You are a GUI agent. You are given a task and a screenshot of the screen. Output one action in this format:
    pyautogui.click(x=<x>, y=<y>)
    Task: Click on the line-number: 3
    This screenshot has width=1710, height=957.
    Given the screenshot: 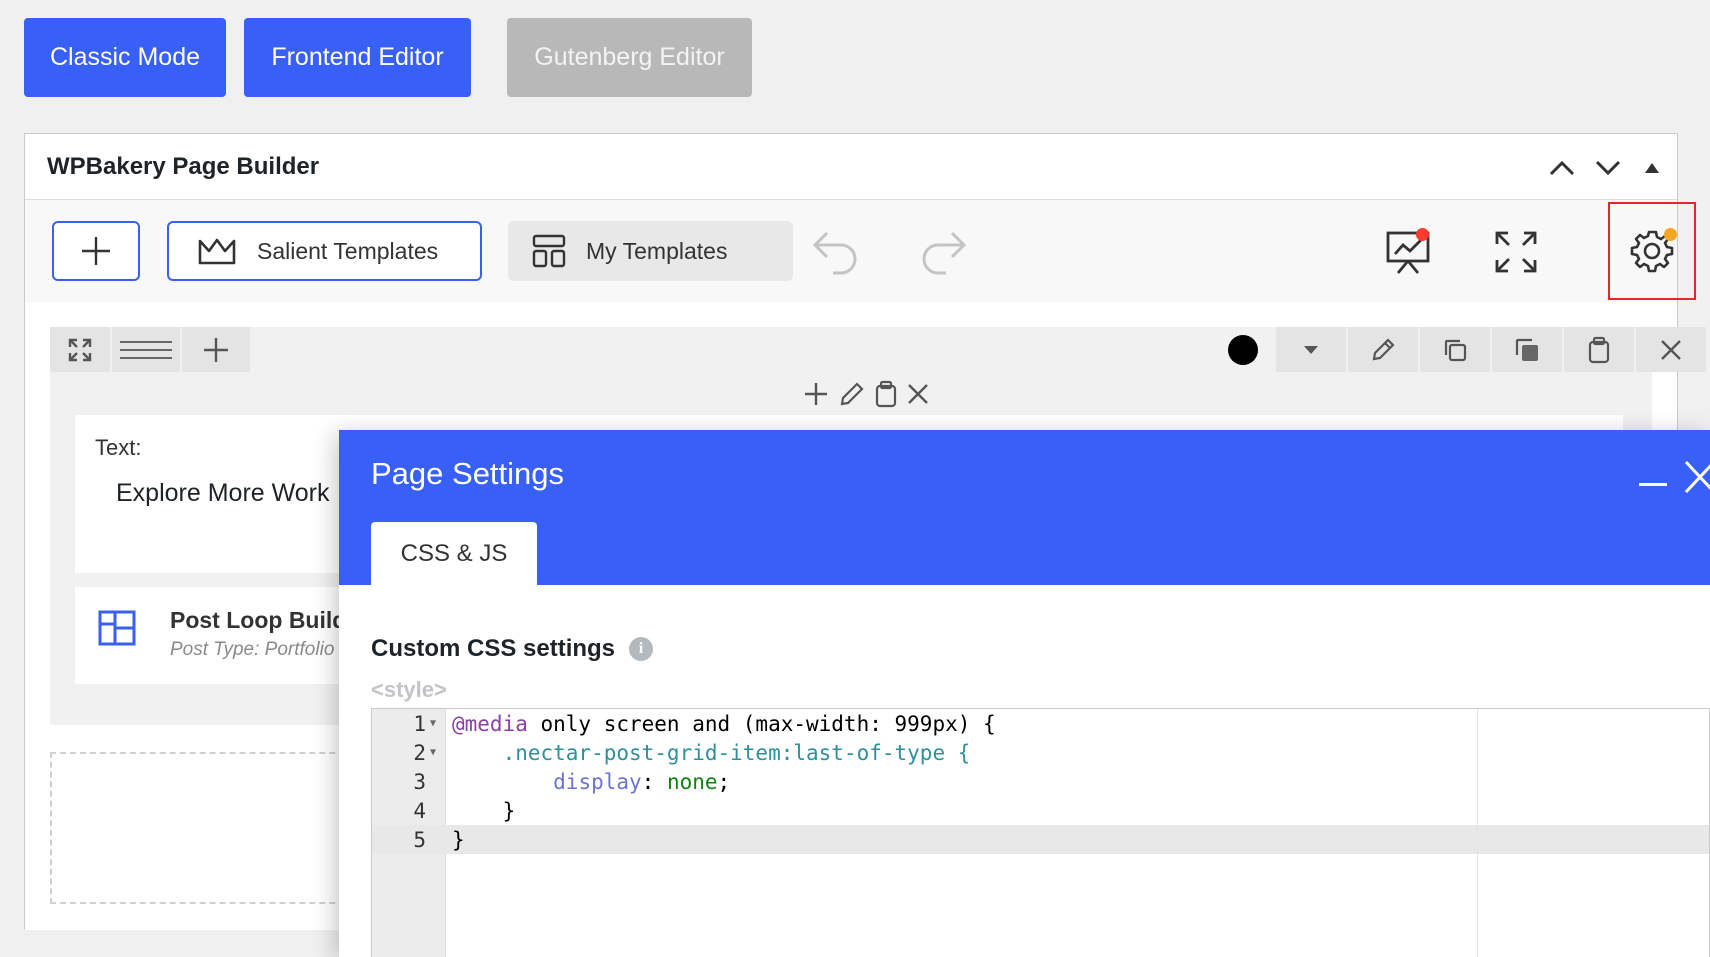 What is the action you would take?
    pyautogui.click(x=419, y=781)
    